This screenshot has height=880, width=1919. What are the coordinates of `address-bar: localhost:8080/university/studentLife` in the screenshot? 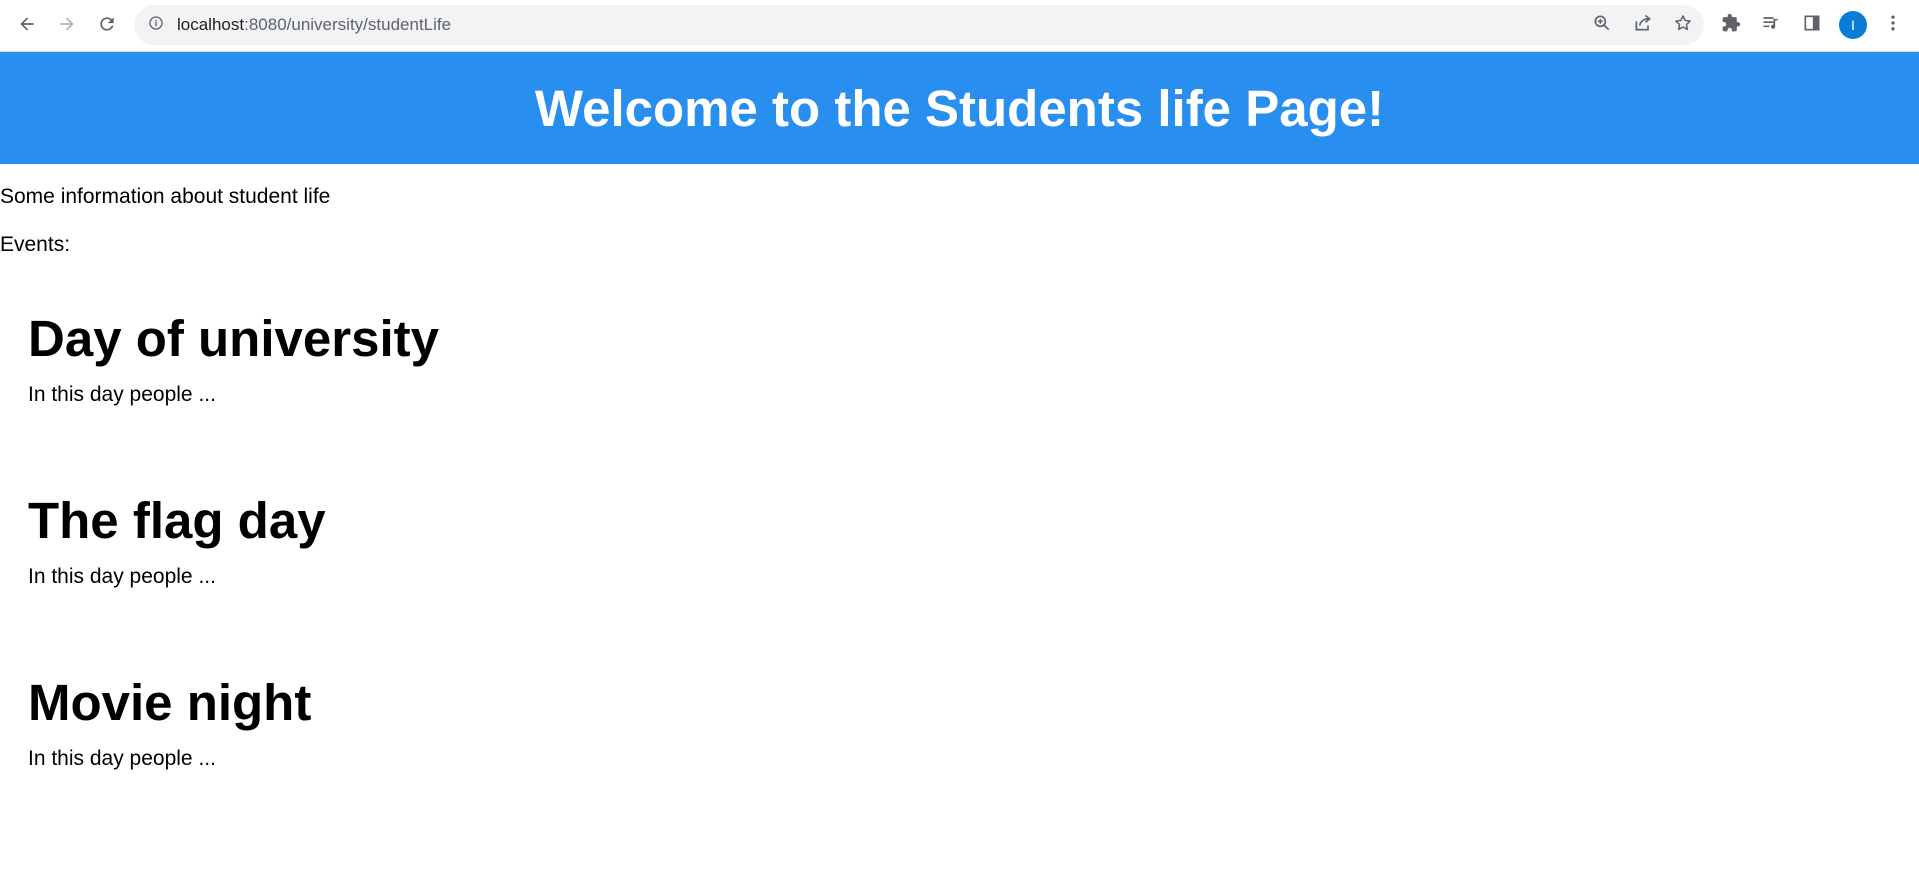 It's located at (919, 25).